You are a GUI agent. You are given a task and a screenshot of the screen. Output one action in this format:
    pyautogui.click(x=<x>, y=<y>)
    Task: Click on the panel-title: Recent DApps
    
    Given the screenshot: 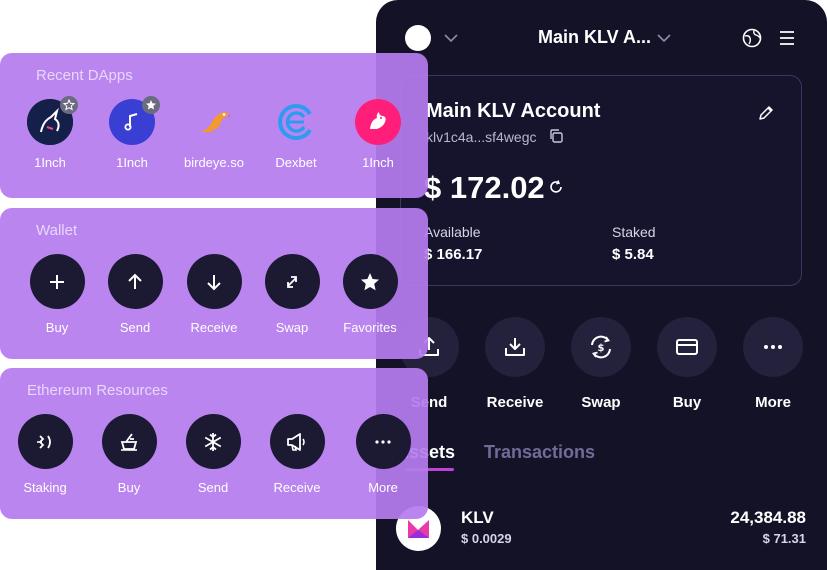 What is the action you would take?
    pyautogui.click(x=84, y=75)
    